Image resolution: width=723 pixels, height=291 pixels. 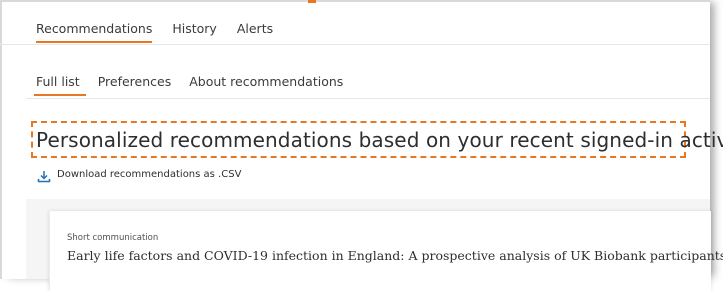 I want to click on download-icon, so click(x=44, y=175).